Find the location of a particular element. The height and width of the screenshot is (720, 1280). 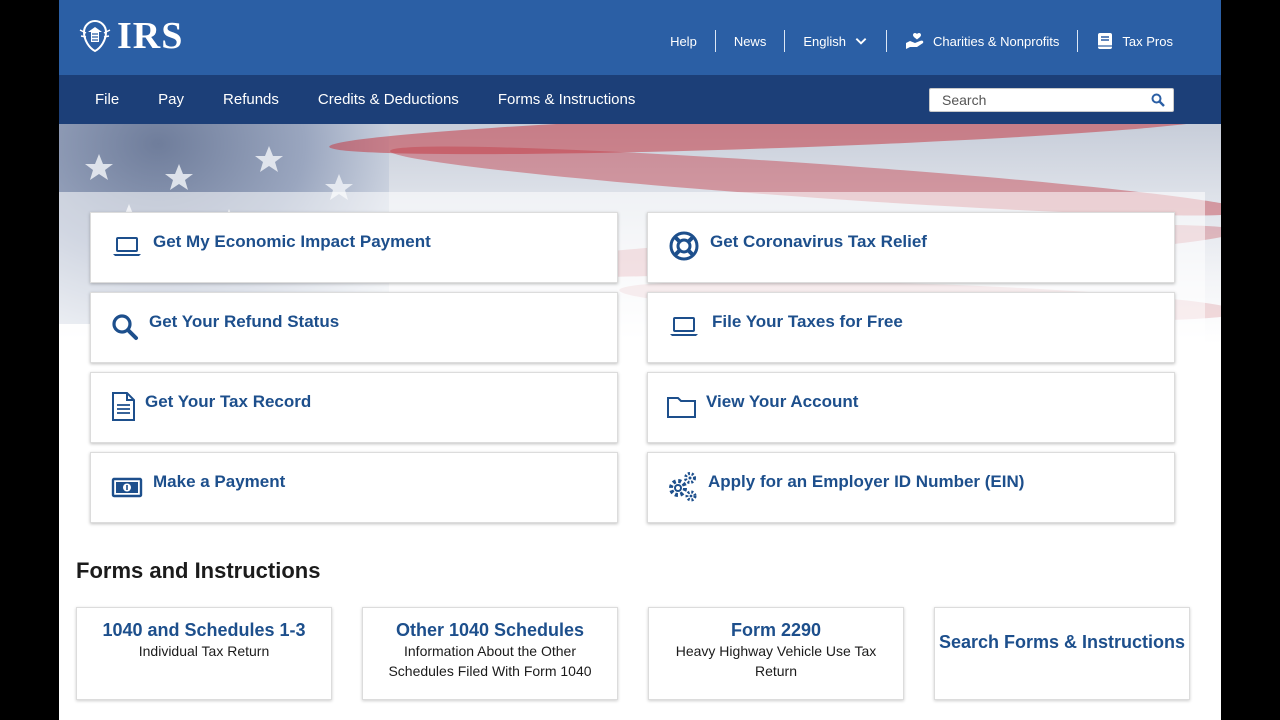

language-dropdown: English is located at coordinates (835, 41).